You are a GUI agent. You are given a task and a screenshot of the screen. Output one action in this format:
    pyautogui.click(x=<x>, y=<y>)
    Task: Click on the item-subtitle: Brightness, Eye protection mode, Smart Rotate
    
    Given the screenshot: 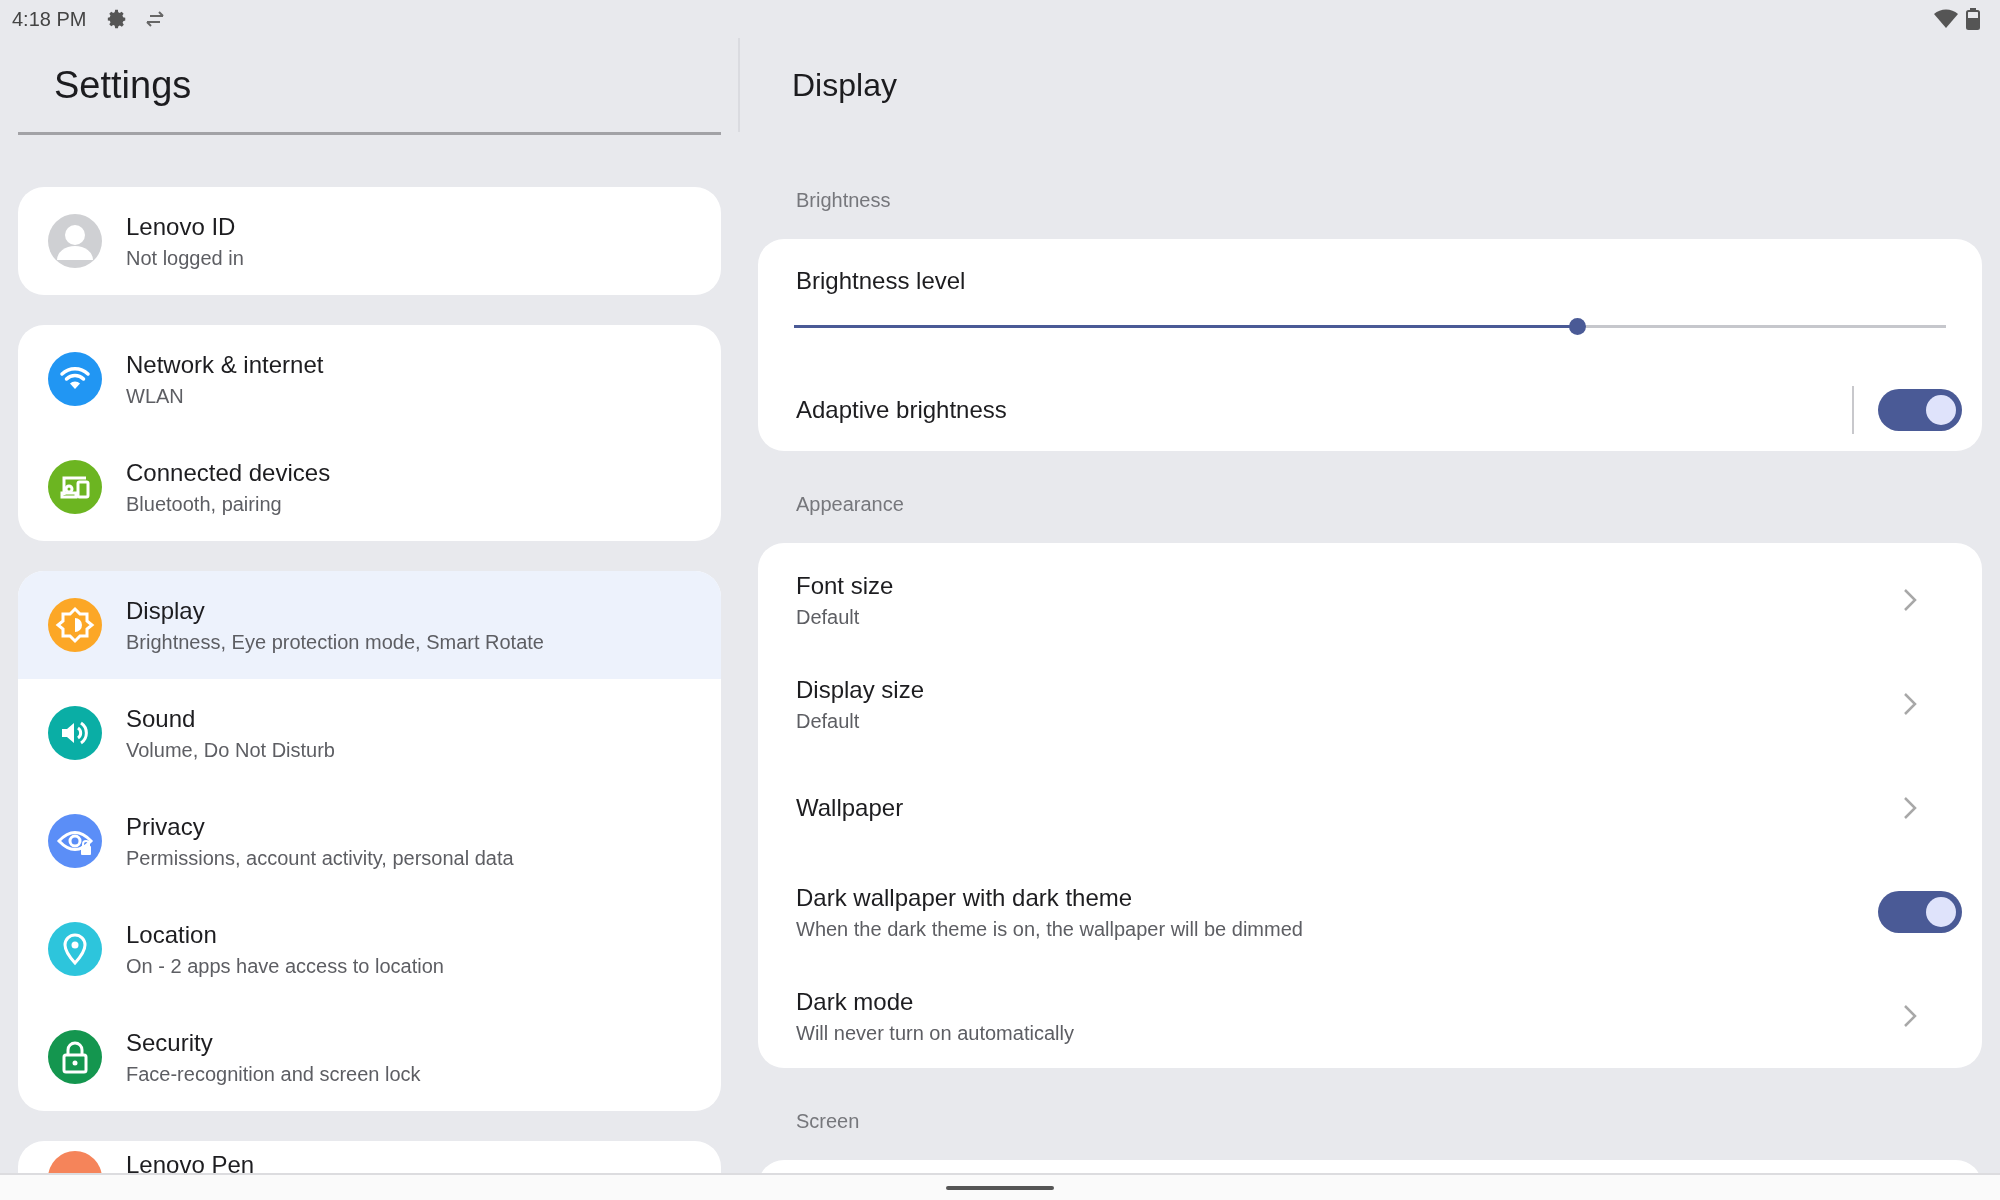 What is the action you would take?
    pyautogui.click(x=335, y=642)
    